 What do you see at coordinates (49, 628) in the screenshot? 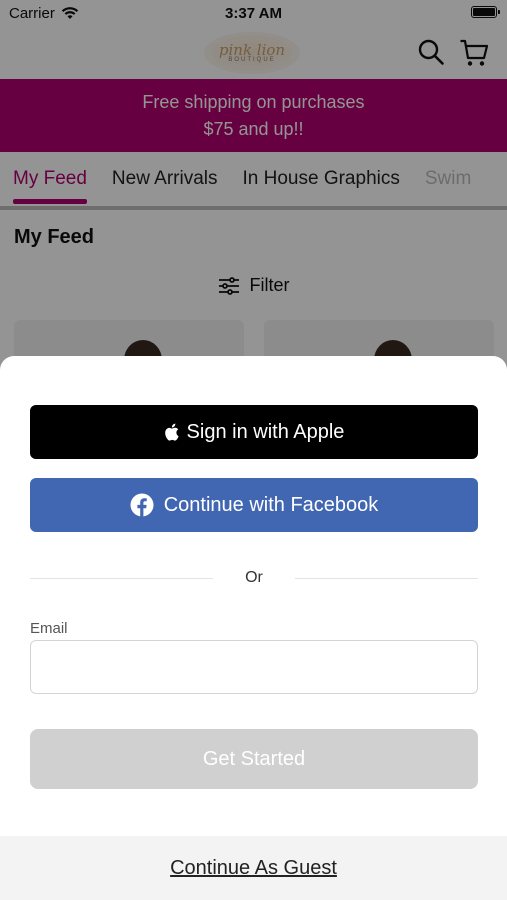
I see `email-label: Email` at bounding box center [49, 628].